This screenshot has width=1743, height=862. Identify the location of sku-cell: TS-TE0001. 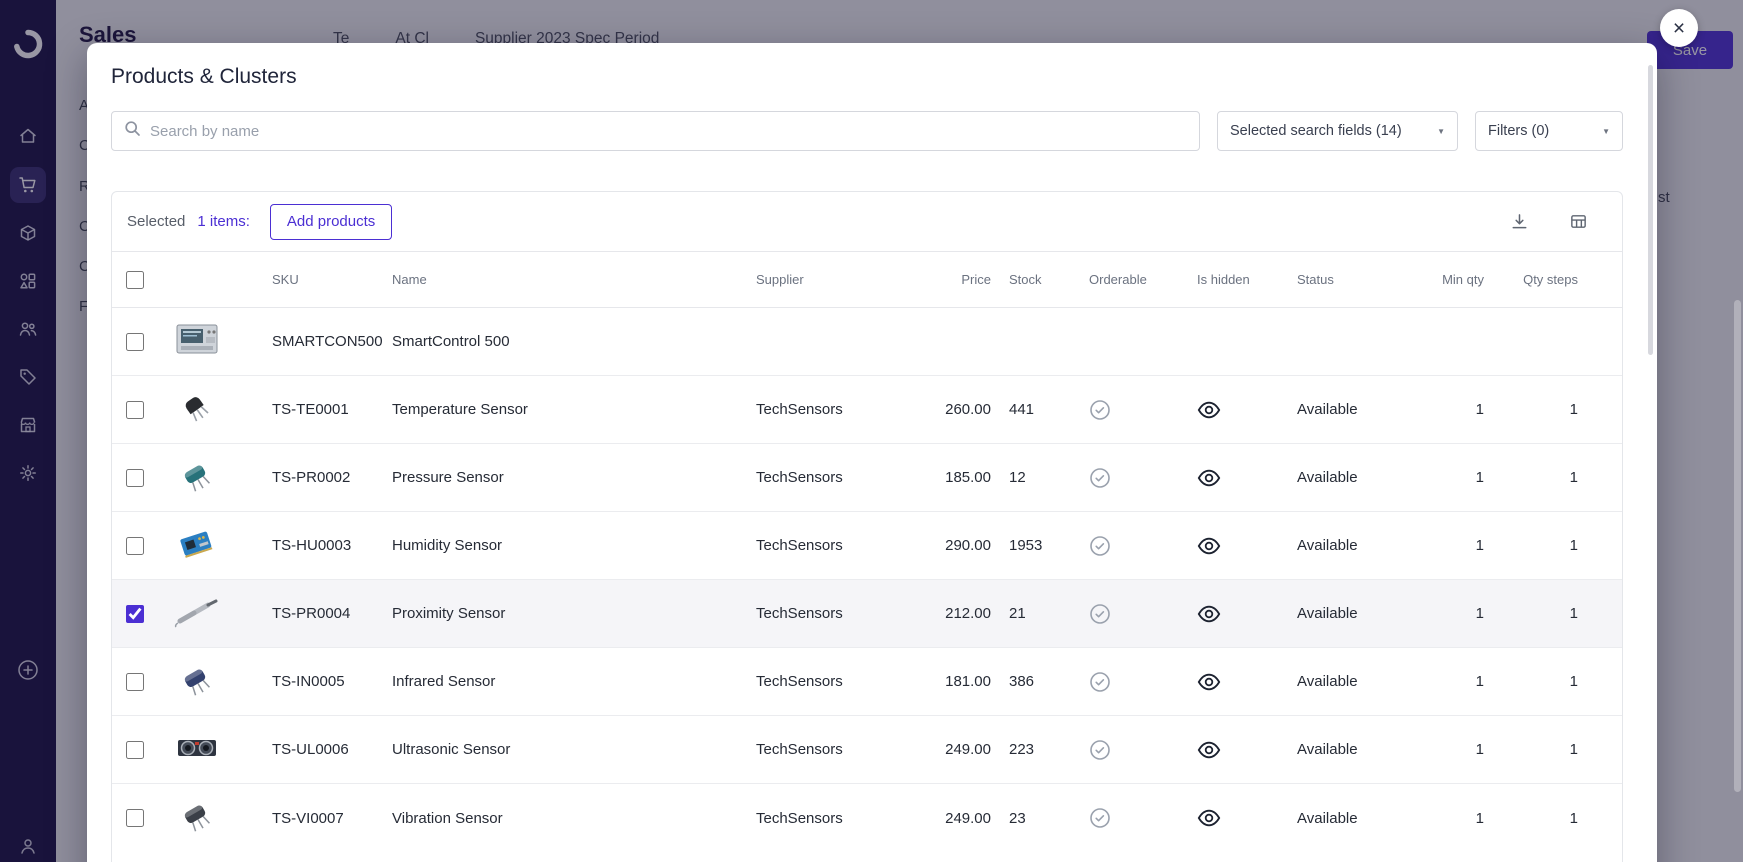
(310, 409).